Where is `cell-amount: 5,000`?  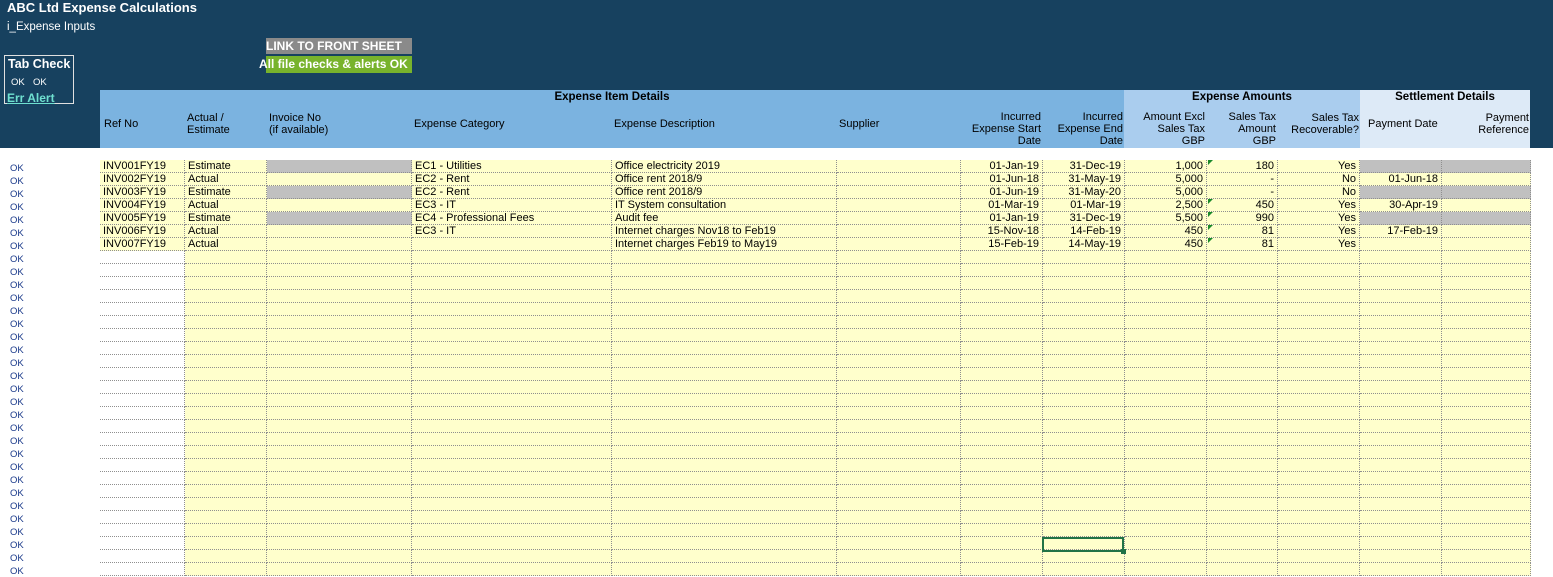
cell-amount: 5,000 is located at coordinates (1166, 179).